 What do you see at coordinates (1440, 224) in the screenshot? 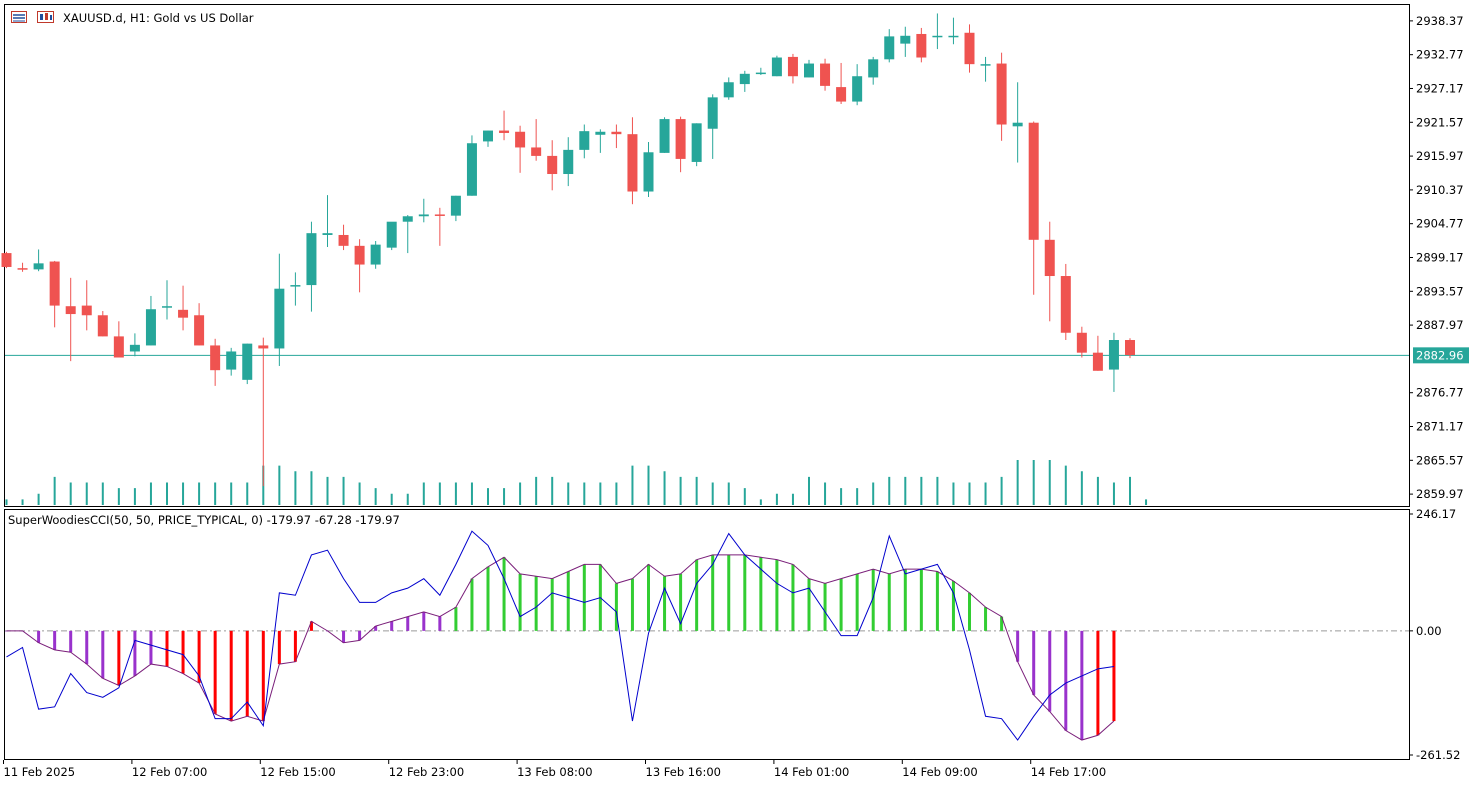
I see `price-tick-label: 2904.77` at bounding box center [1440, 224].